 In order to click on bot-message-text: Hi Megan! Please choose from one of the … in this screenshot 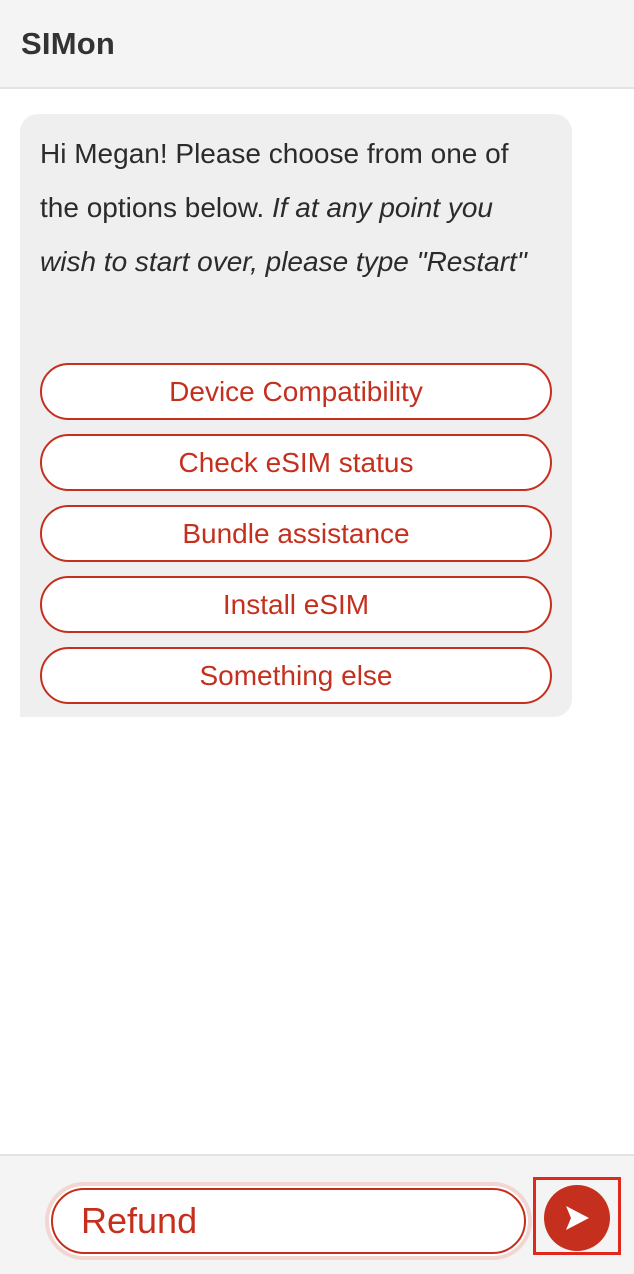, I will do `click(296, 208)`.